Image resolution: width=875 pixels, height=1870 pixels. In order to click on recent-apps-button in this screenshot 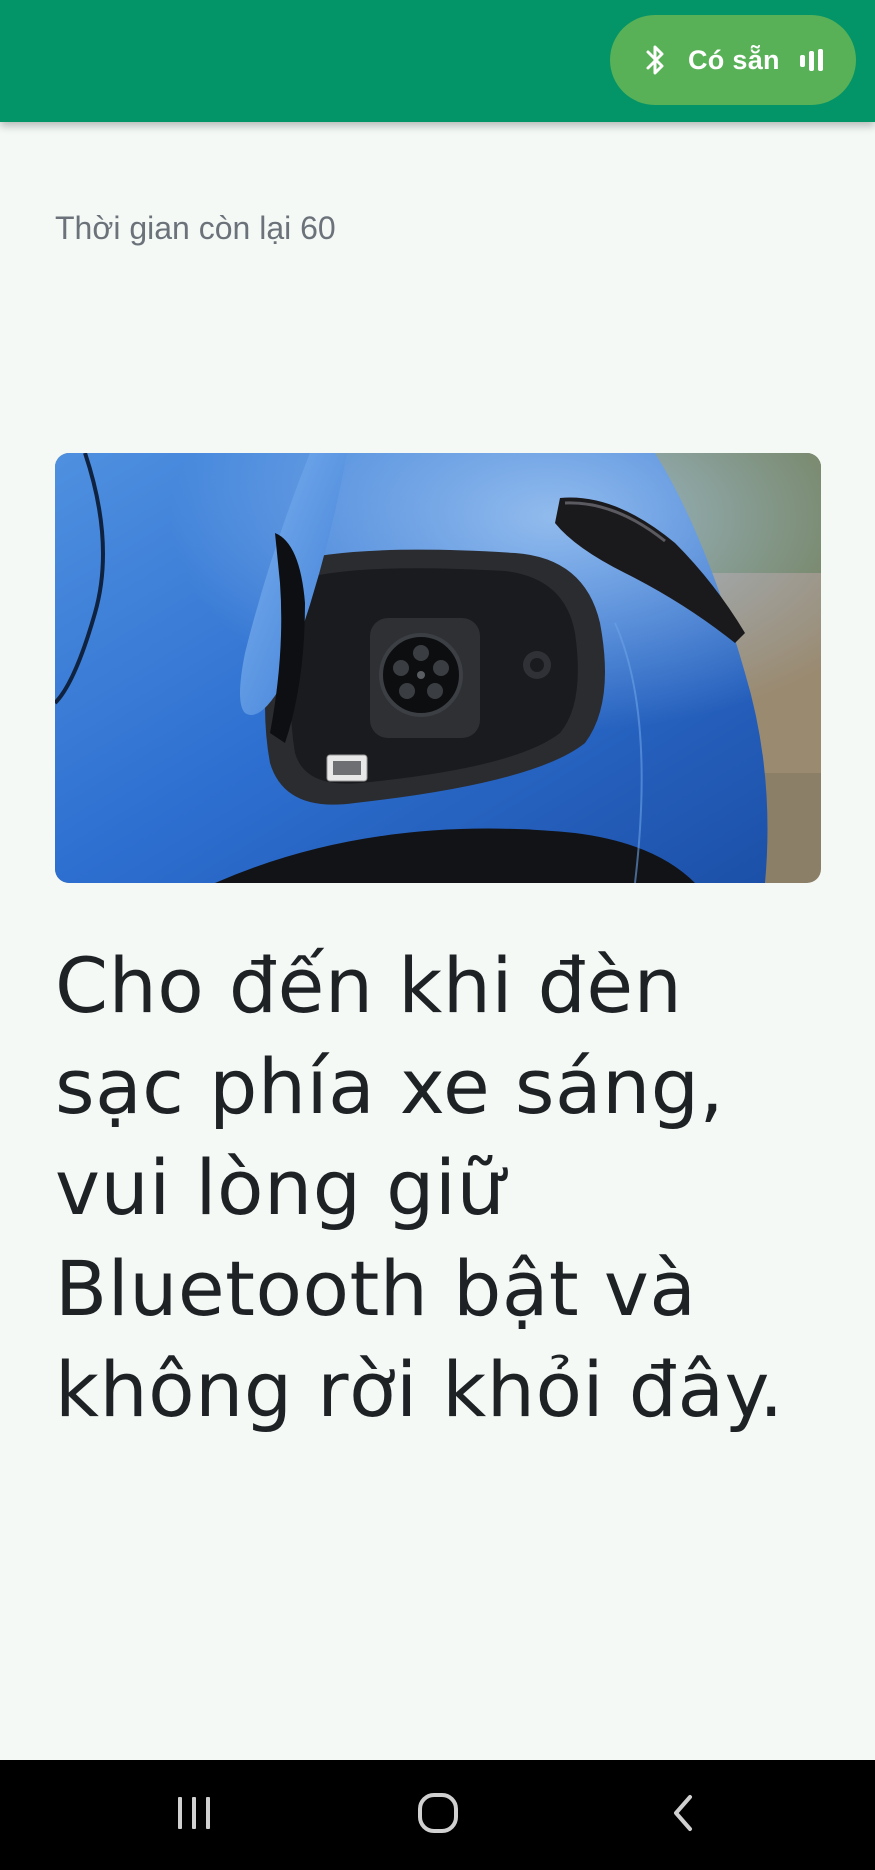, I will do `click(194, 1815)`.